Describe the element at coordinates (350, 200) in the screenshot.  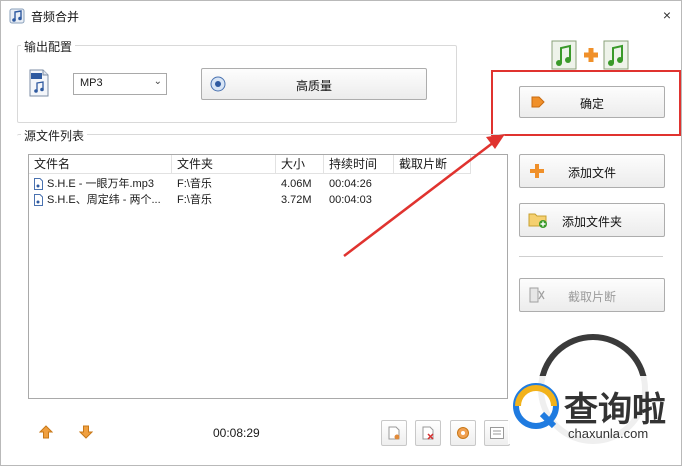
I see `row-duration: 00:04:03` at that location.